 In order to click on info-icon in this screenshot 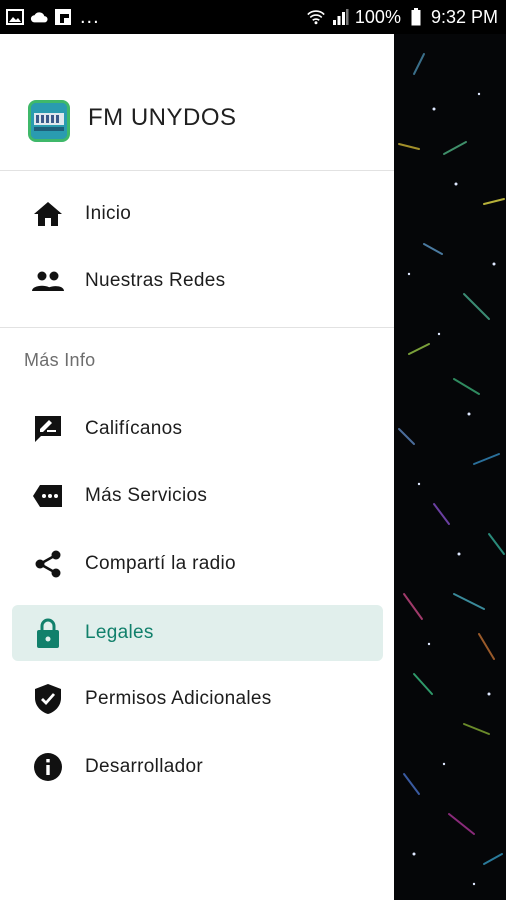, I will do `click(48, 767)`.